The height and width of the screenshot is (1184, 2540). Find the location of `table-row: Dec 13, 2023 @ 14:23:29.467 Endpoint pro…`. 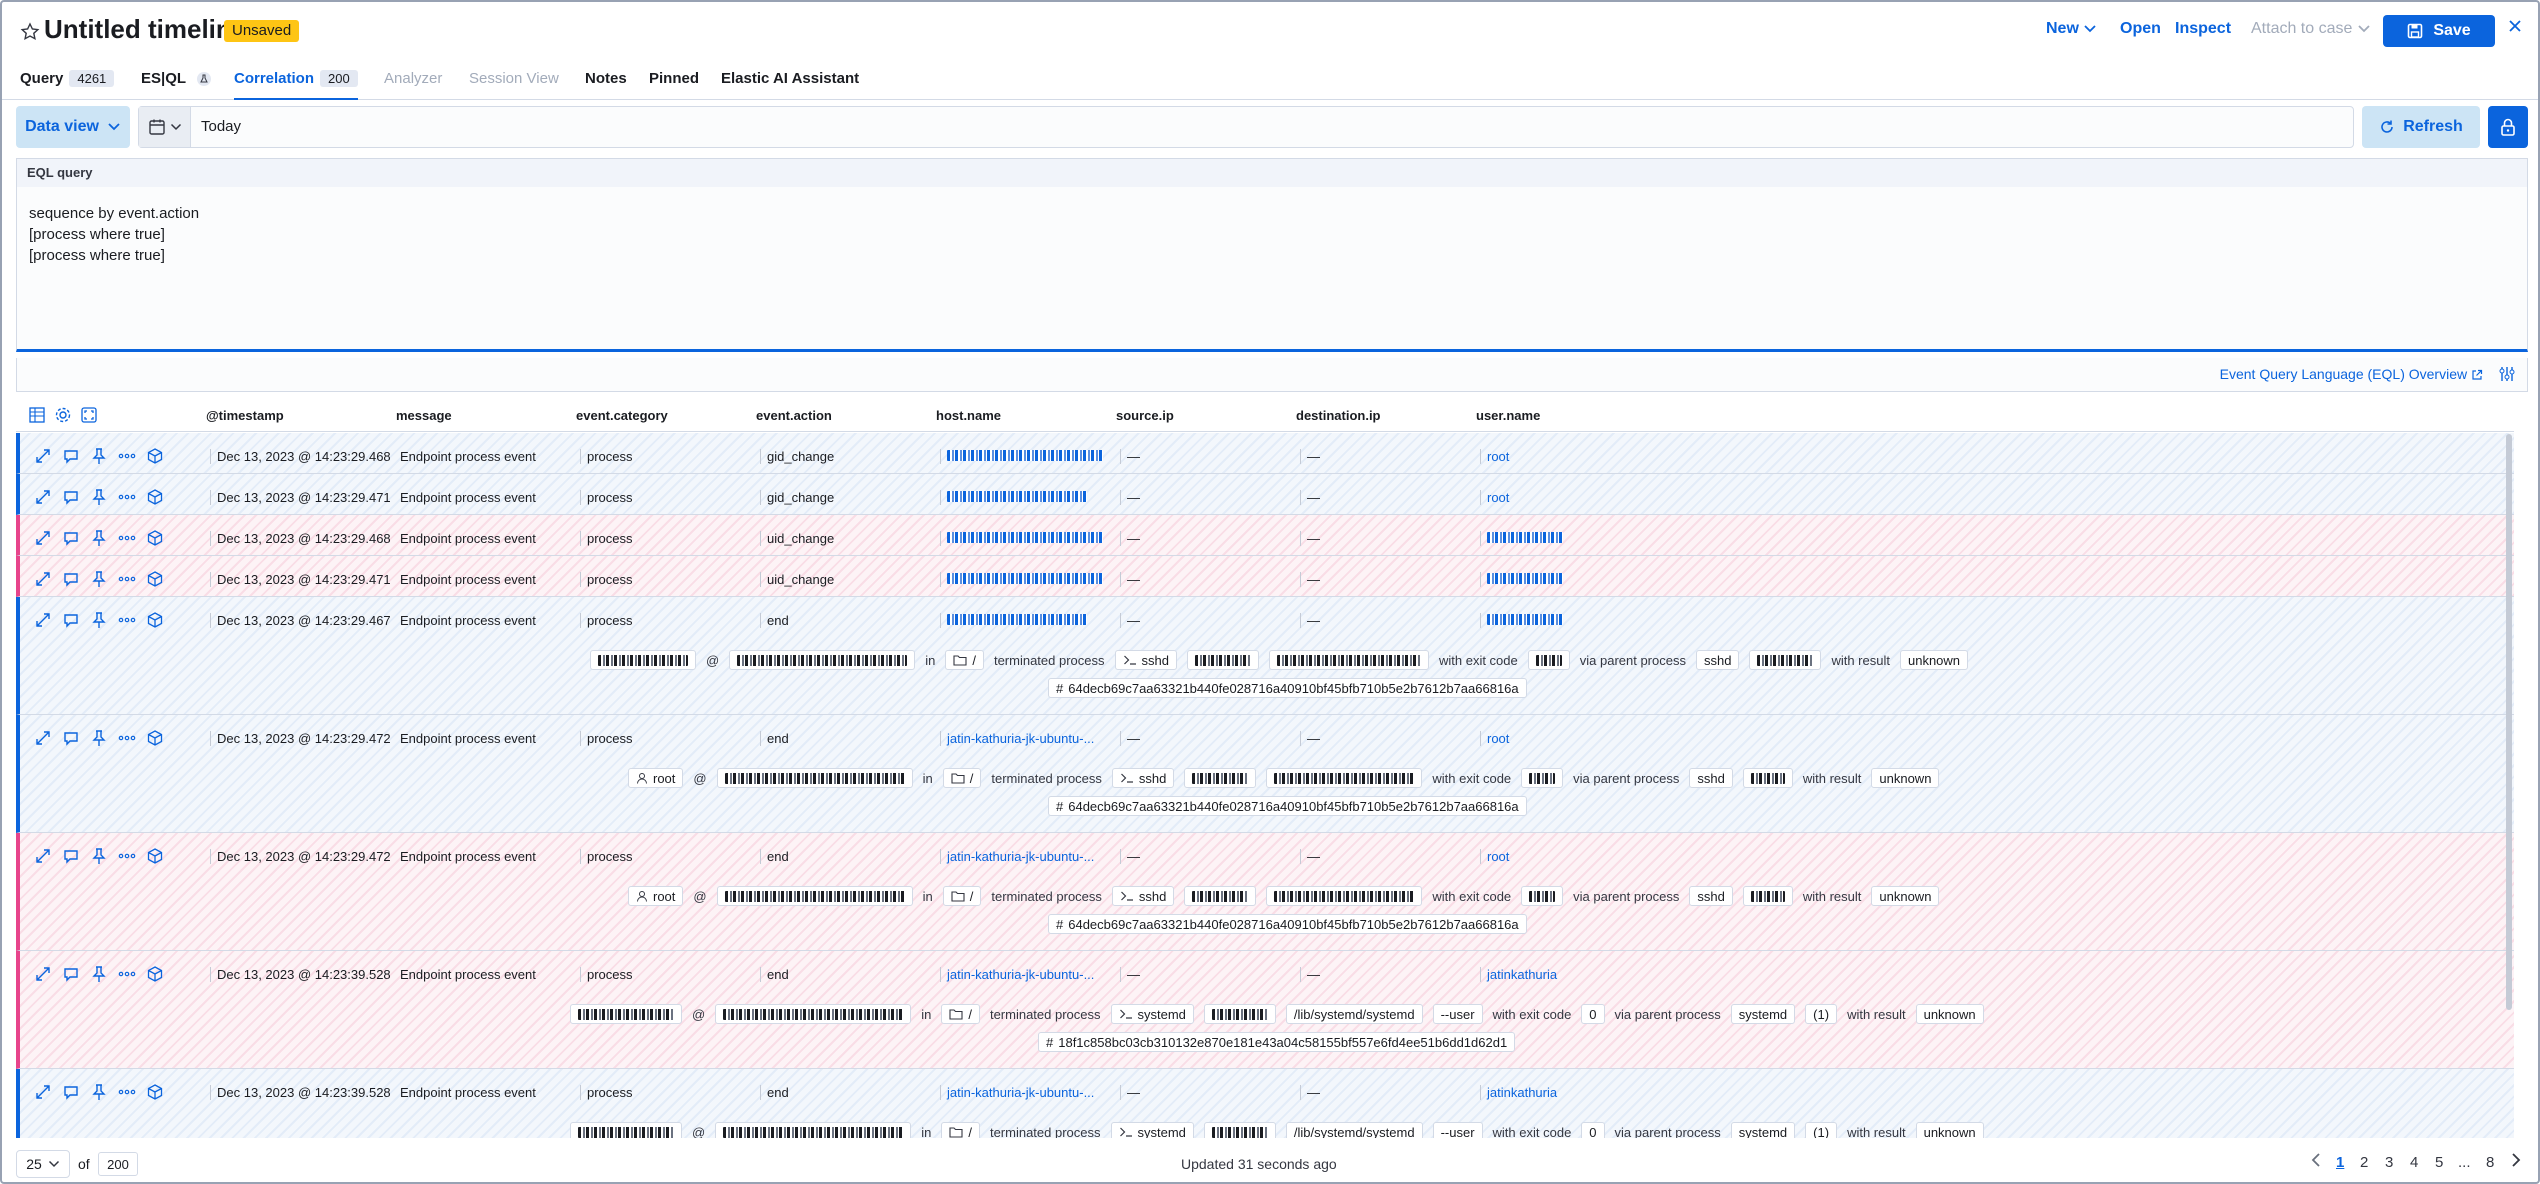

table-row: Dec 13, 2023 @ 14:23:29.467 Endpoint pro… is located at coordinates (1265, 656).